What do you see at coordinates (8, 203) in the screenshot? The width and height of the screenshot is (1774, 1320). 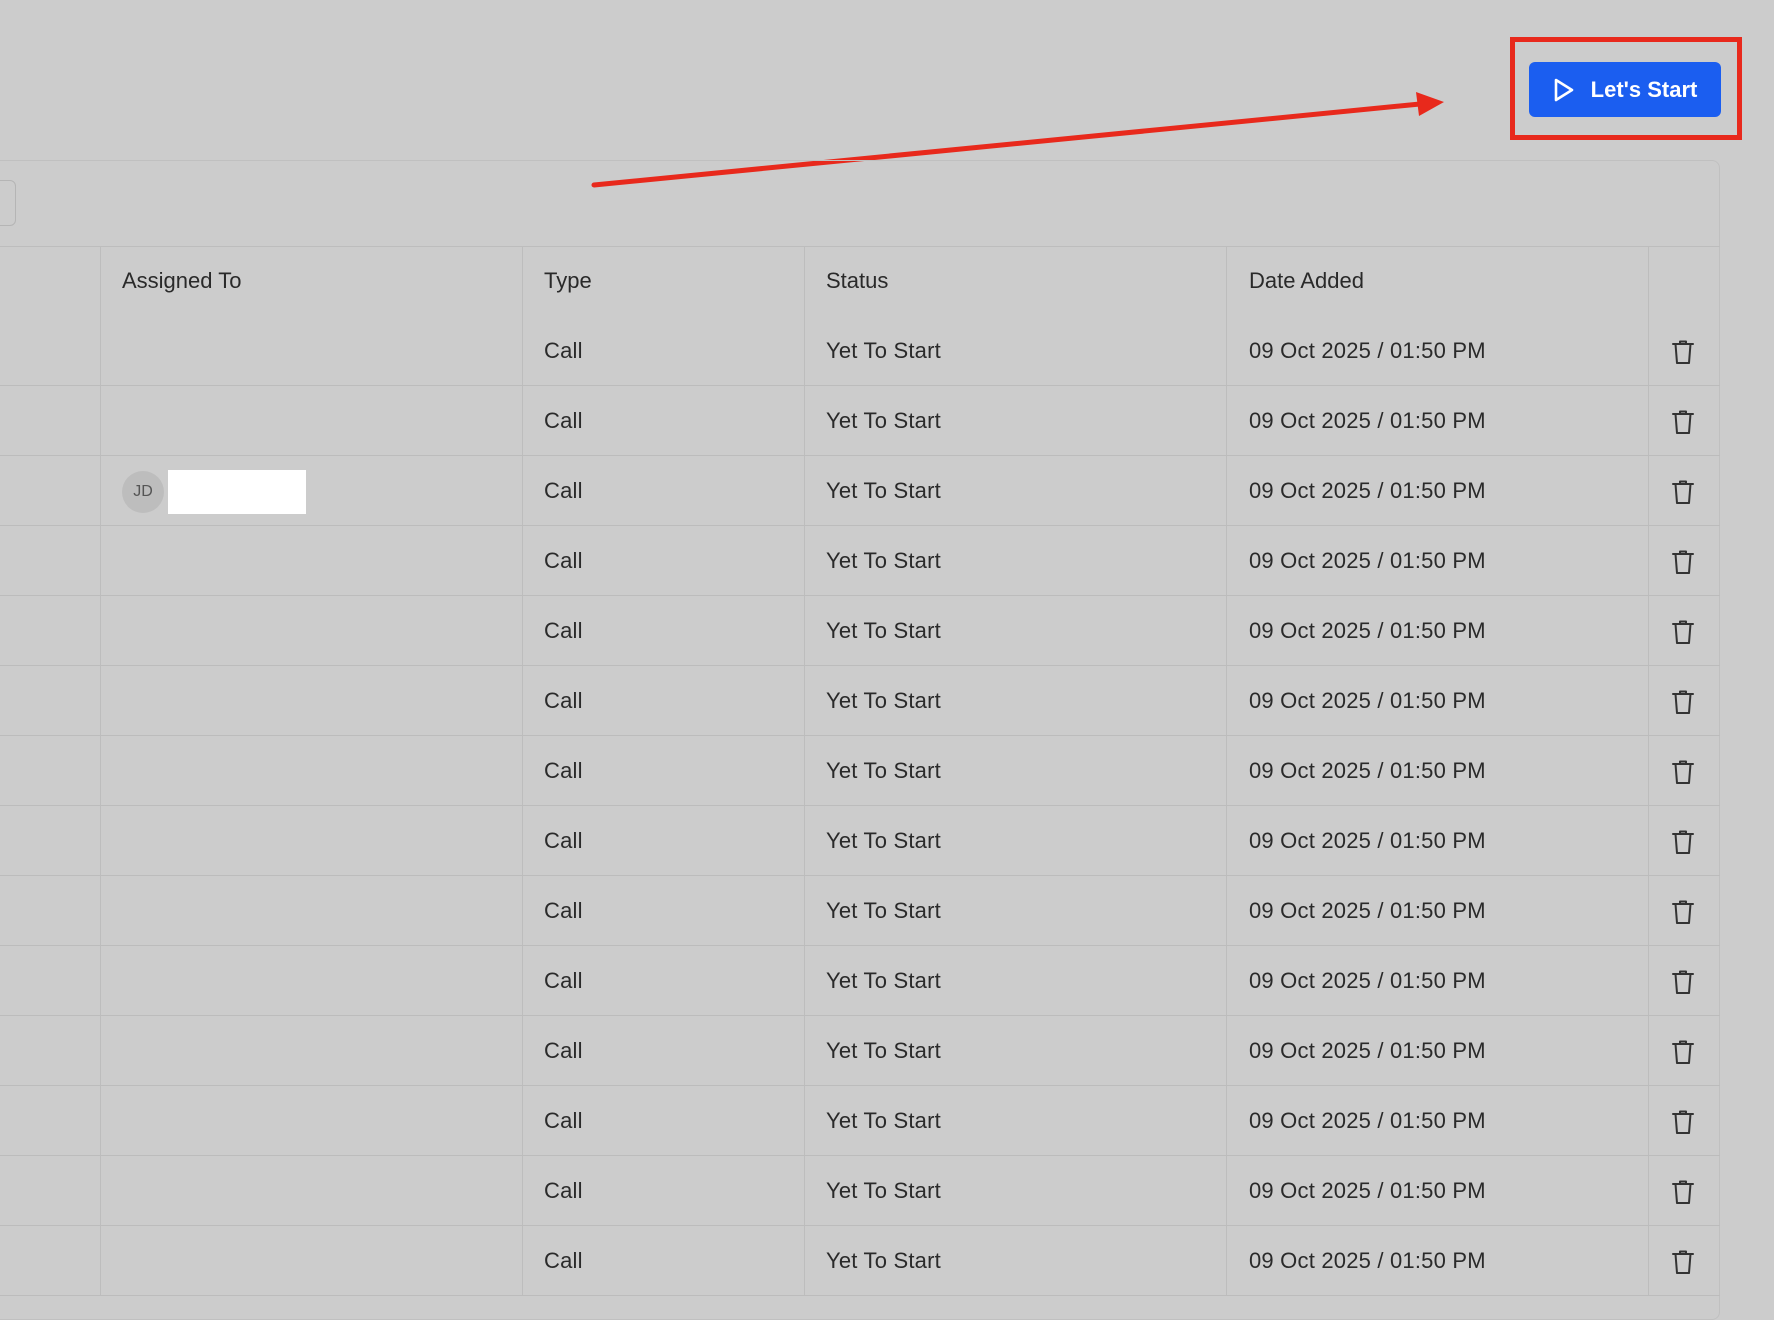 I see `filter-control` at bounding box center [8, 203].